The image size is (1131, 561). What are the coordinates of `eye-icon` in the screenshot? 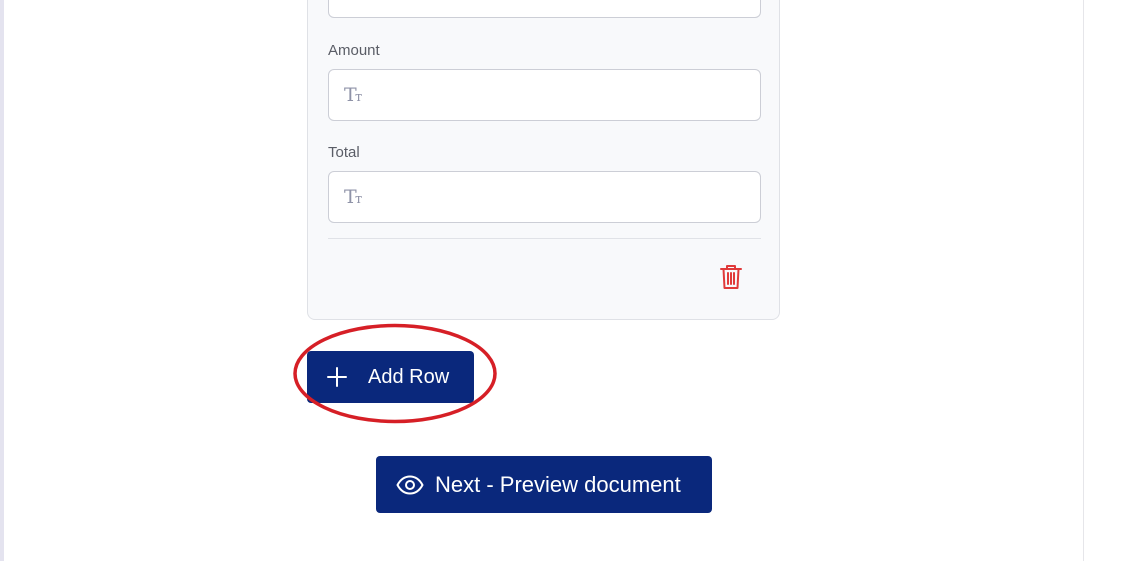 It's located at (410, 484).